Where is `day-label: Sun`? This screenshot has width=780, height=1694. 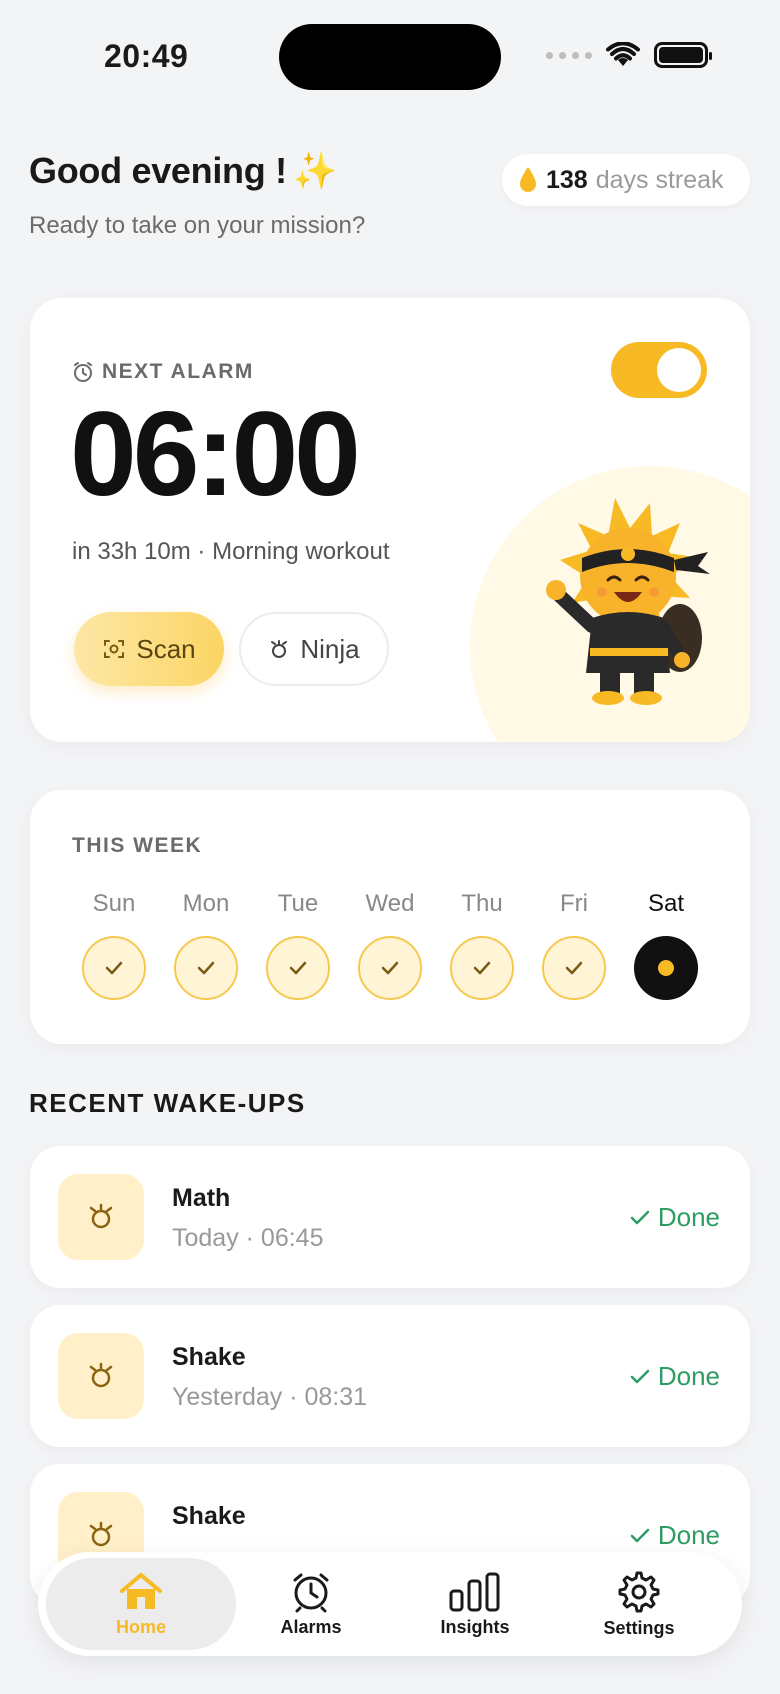
day-label: Sun is located at coordinates (114, 903).